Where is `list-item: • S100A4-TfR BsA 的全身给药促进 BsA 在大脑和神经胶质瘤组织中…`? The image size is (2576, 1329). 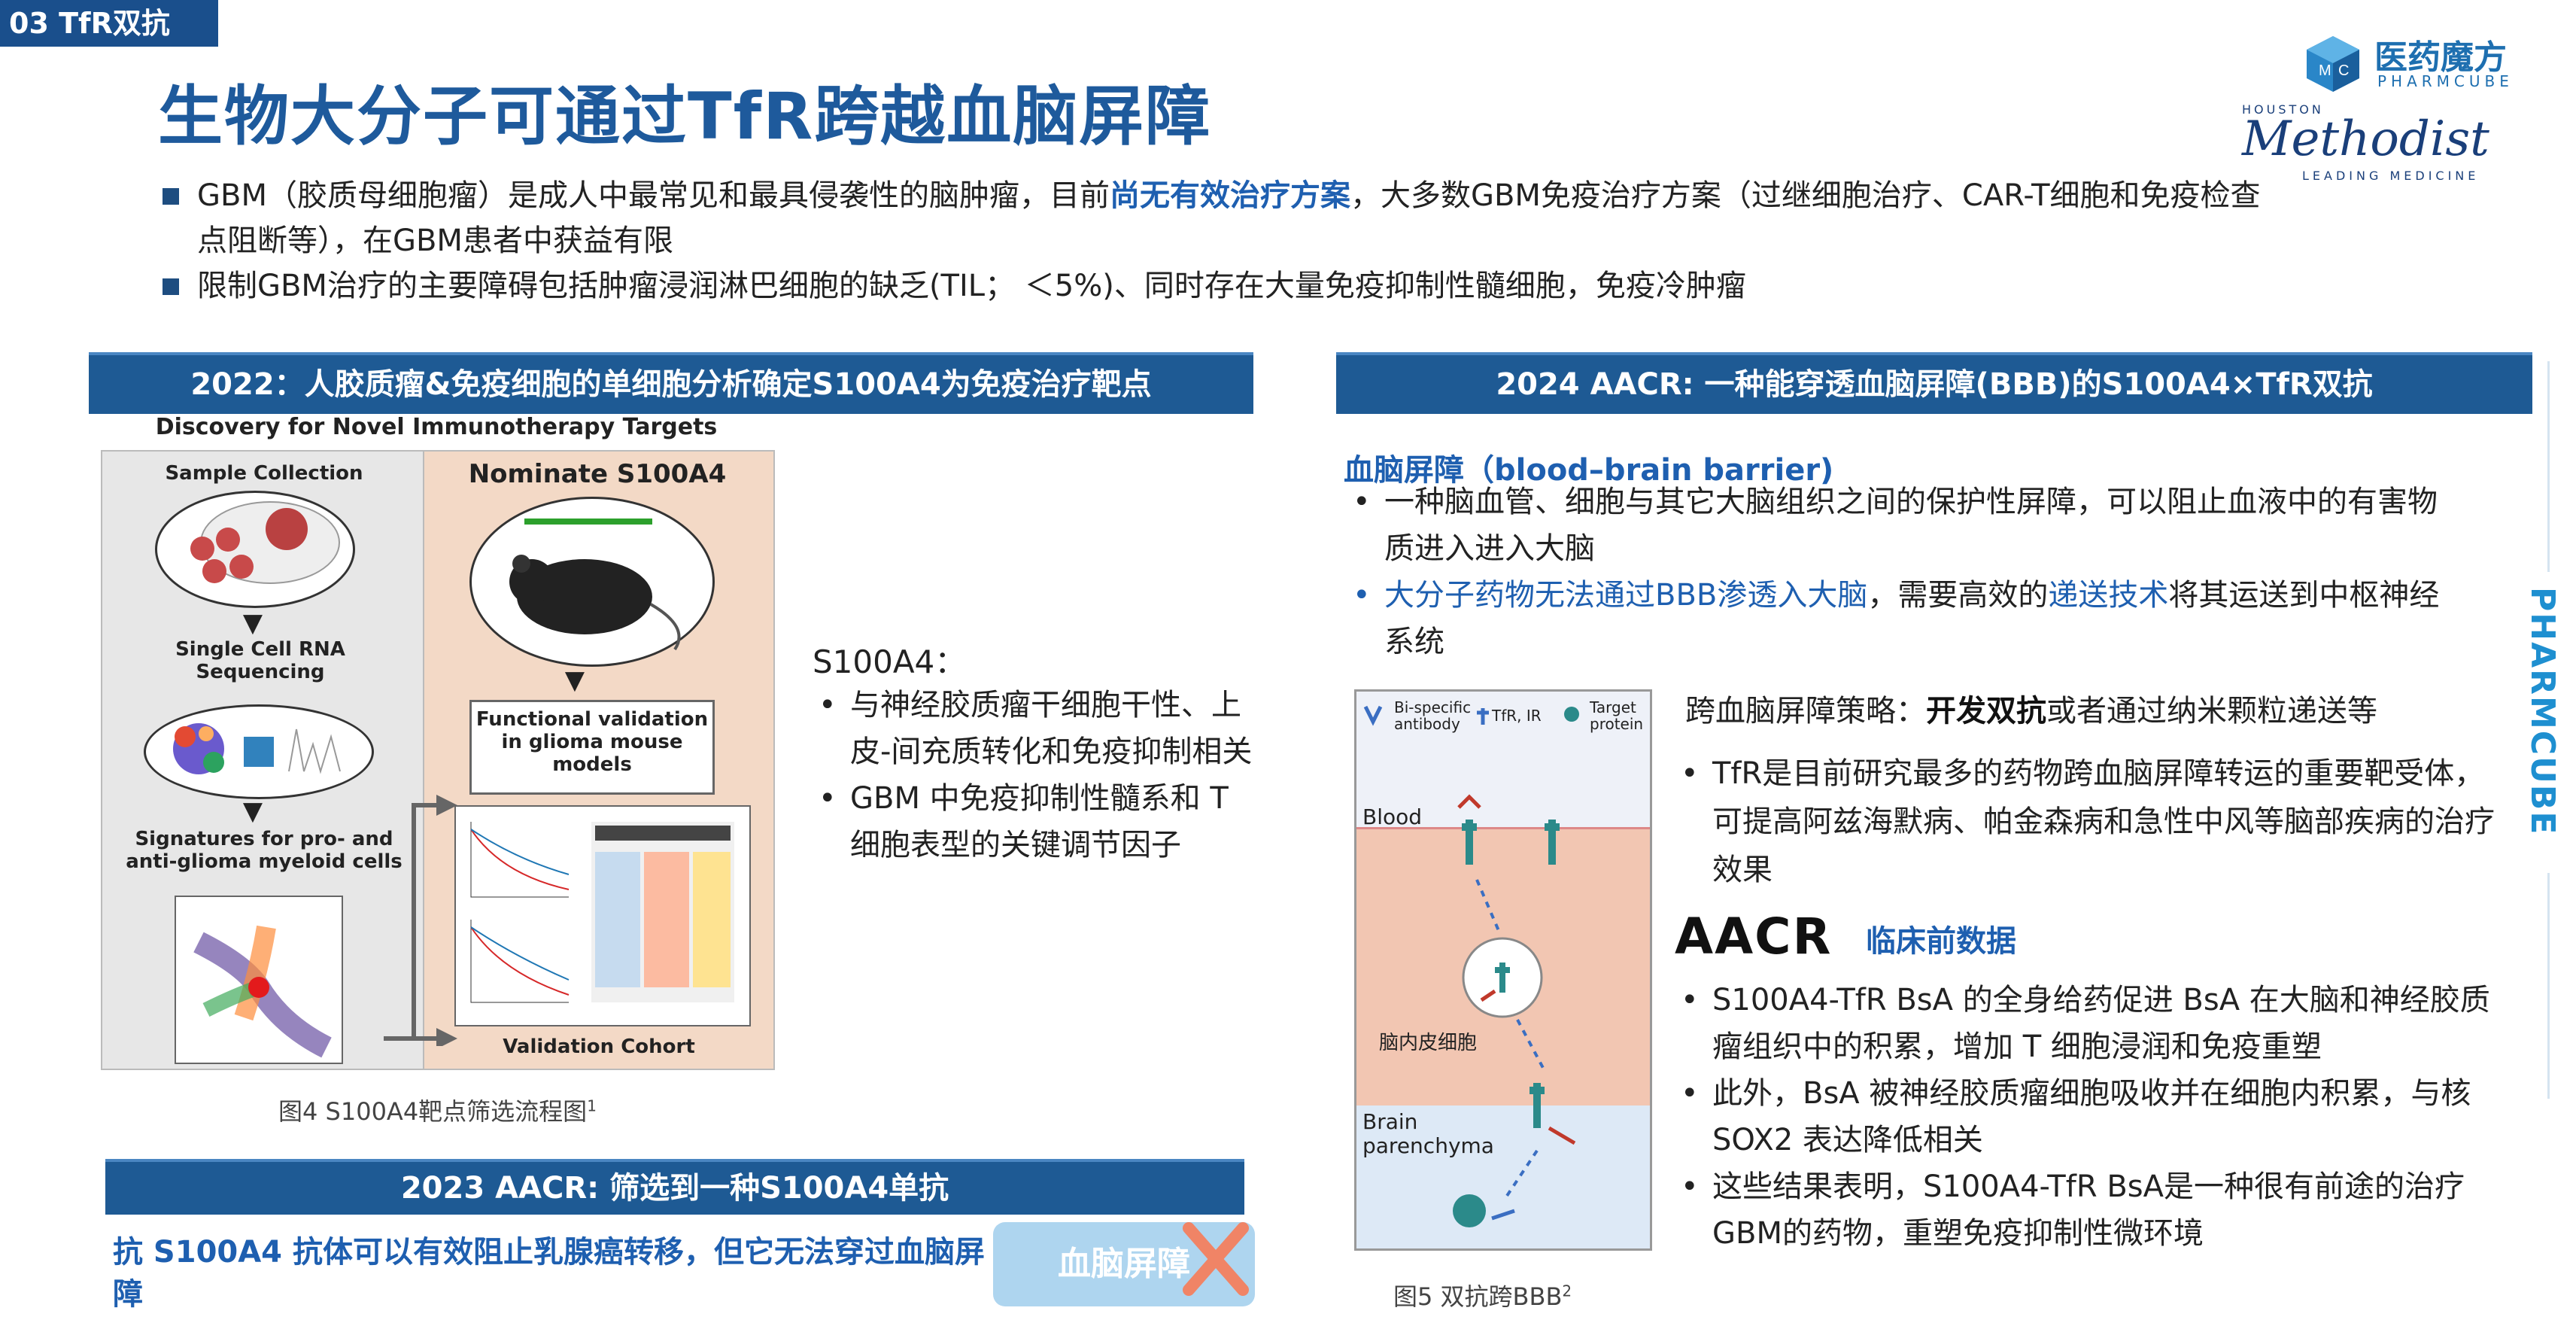 list-item: • S100A4-TfR BsA 的全身给药促进 BsA 在大脑和神经胶质瘤组织中… is located at coordinates (2096, 1023).